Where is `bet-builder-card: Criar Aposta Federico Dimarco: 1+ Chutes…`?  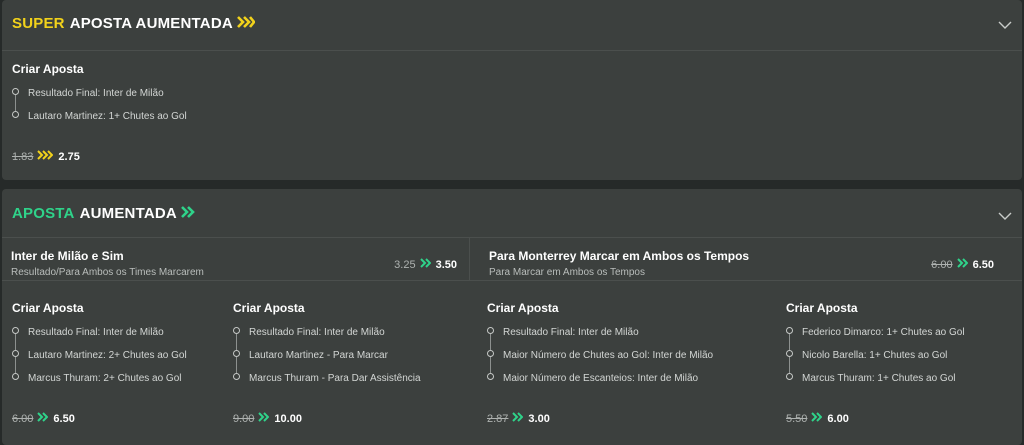 bet-builder-card: Criar Aposta Federico Dimarco: 1+ Chutes… is located at coordinates (875, 347).